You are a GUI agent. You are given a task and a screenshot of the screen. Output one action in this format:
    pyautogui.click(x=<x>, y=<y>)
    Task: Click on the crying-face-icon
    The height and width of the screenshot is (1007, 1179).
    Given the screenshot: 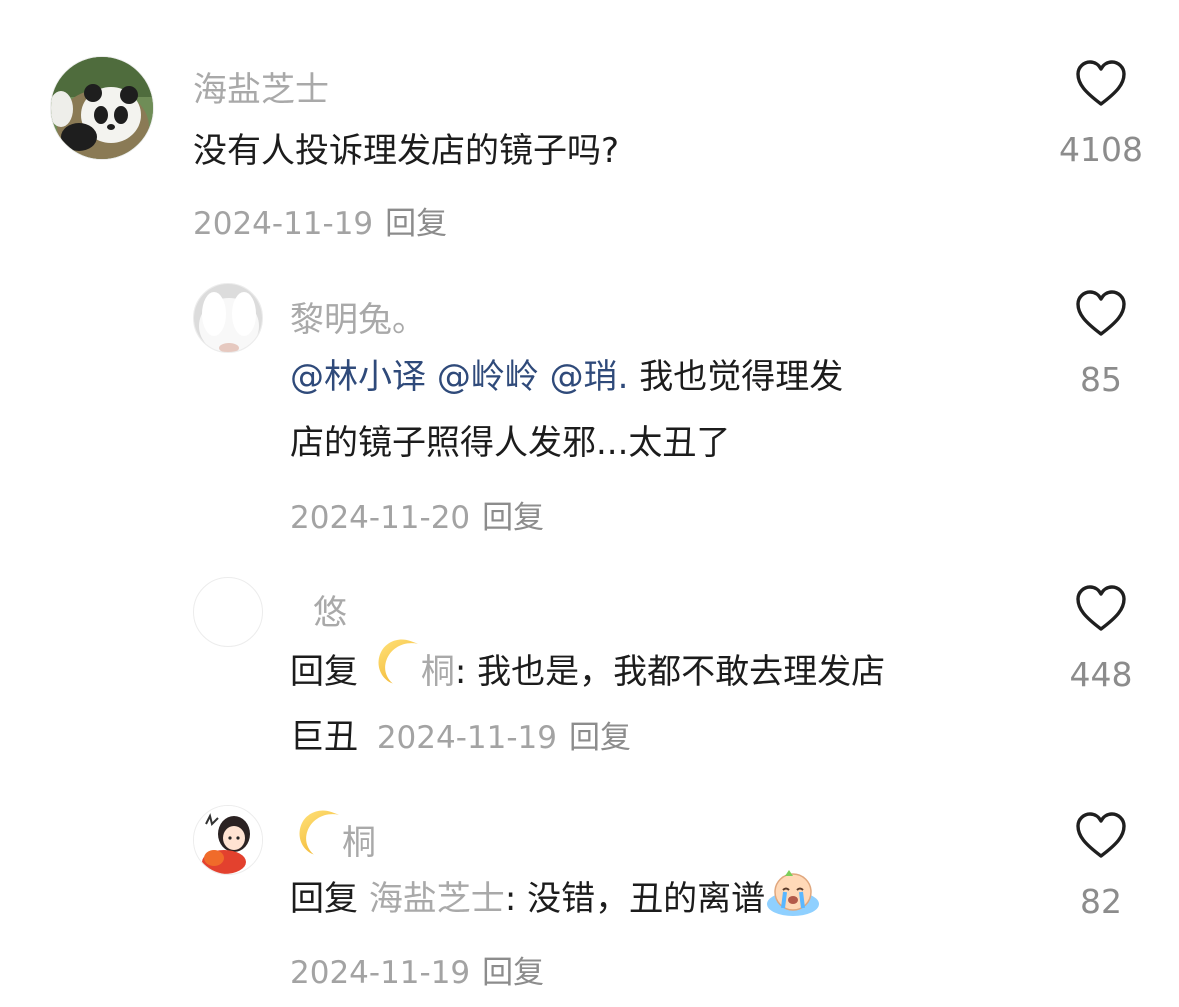 What is the action you would take?
    pyautogui.click(x=793, y=904)
    